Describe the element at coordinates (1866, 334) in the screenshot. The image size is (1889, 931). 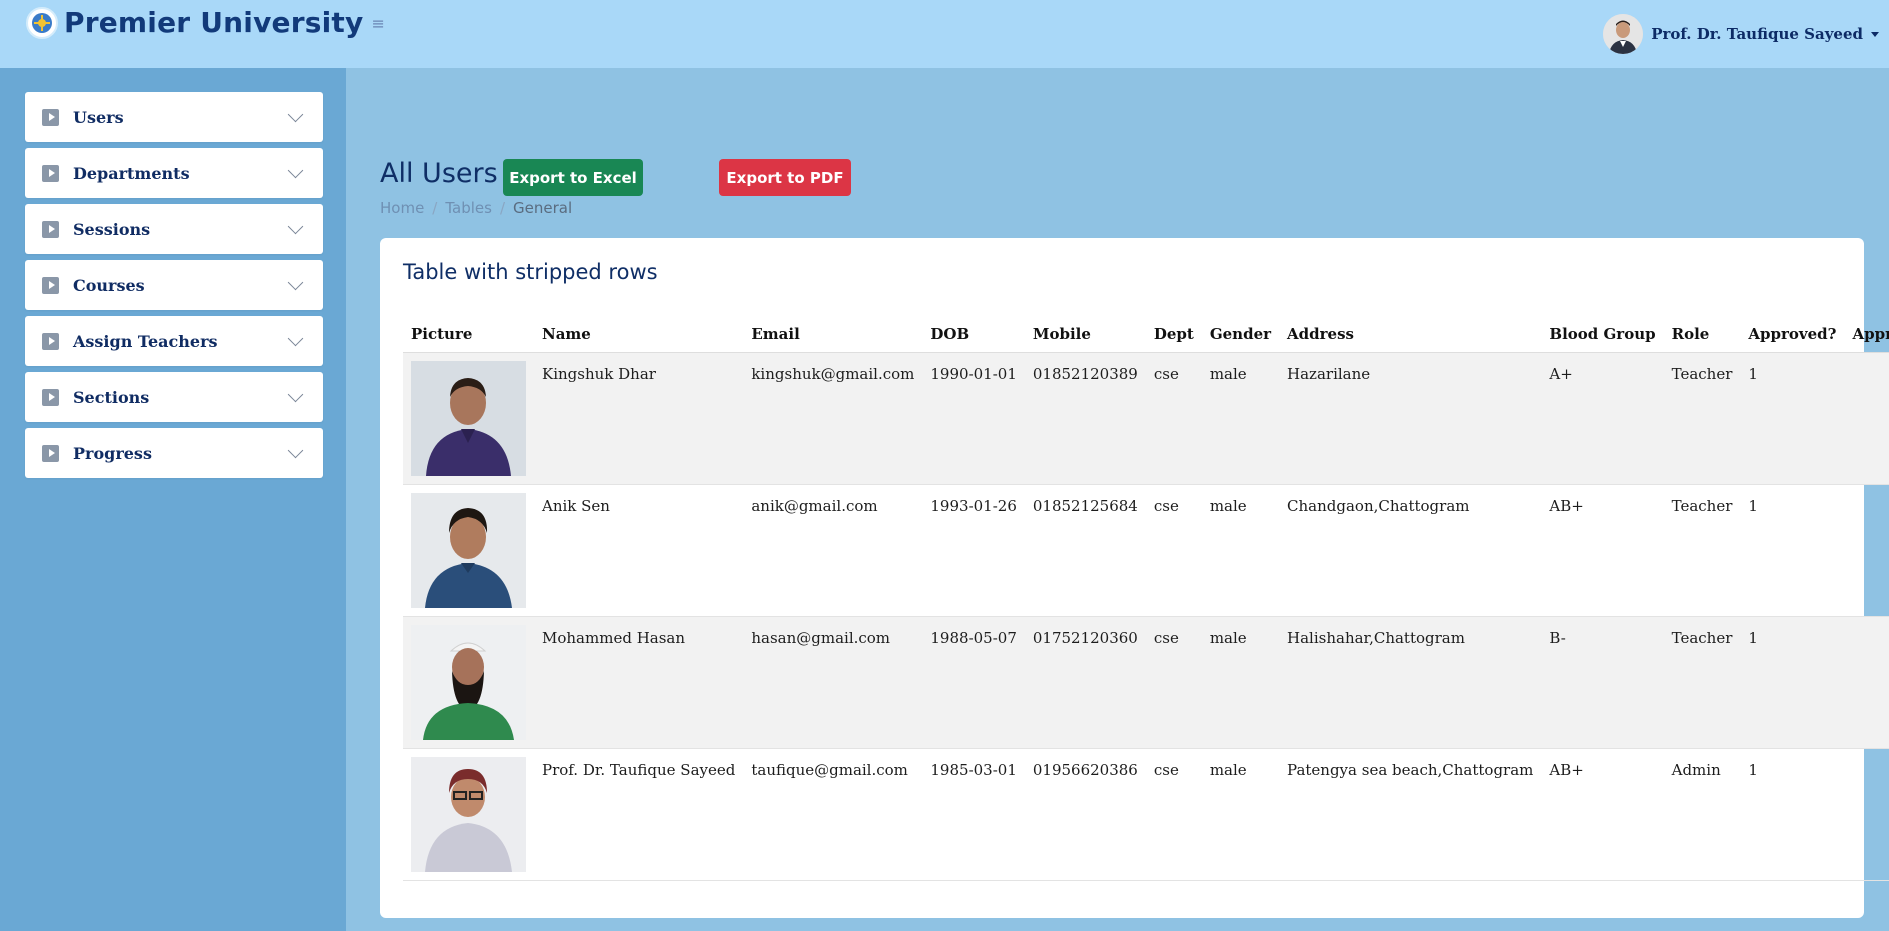
I see `column-header: Approved` at that location.